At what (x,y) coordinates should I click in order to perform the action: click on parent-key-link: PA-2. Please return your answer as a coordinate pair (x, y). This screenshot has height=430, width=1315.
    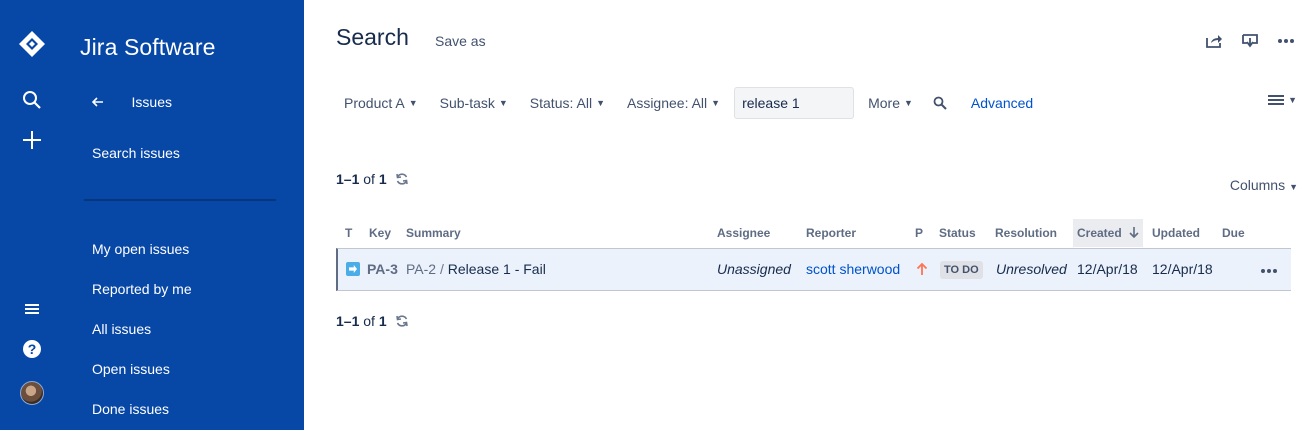
    Looking at the image, I should click on (421, 269).